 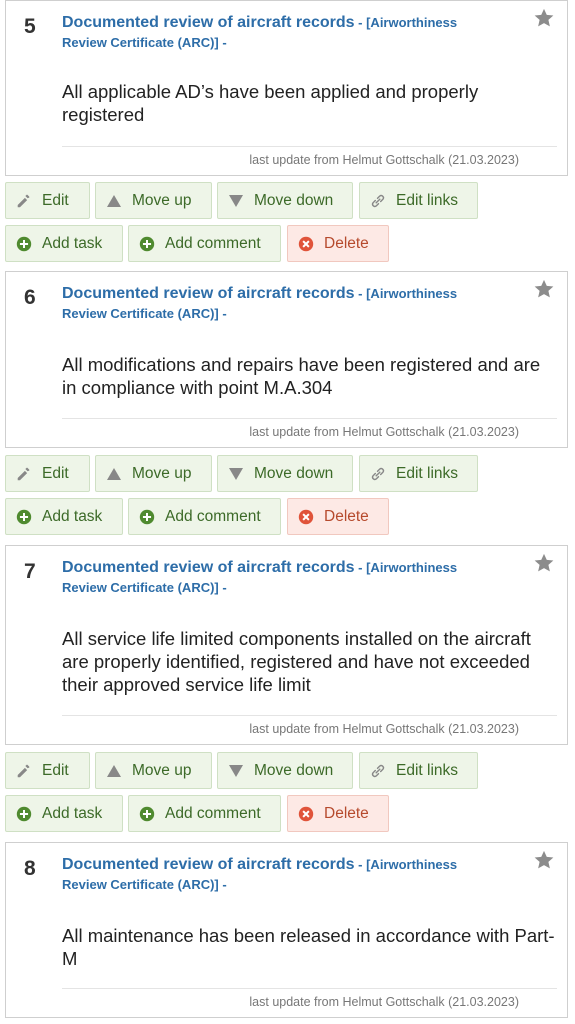 What do you see at coordinates (30, 571) in the screenshot?
I see `item-number: 7` at bounding box center [30, 571].